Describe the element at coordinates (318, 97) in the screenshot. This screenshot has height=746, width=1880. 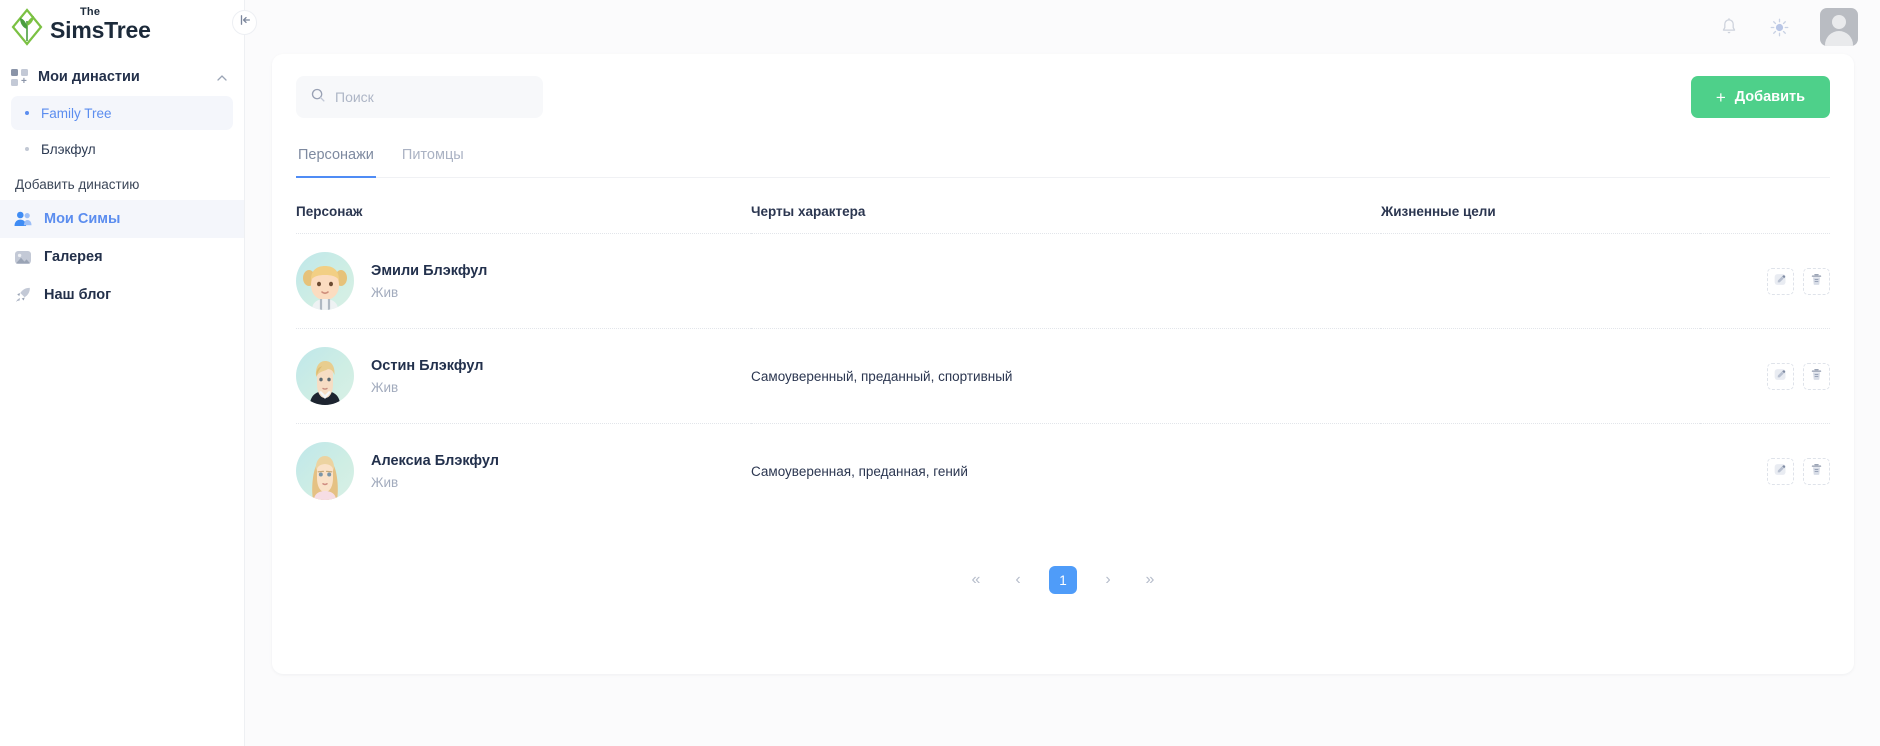
I see `search-icon` at that location.